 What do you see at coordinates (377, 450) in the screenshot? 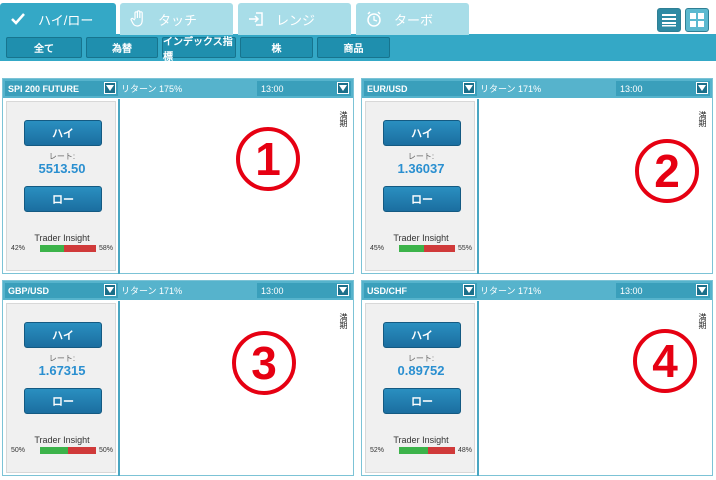
I see `insight-low-pct: 52%` at bounding box center [377, 450].